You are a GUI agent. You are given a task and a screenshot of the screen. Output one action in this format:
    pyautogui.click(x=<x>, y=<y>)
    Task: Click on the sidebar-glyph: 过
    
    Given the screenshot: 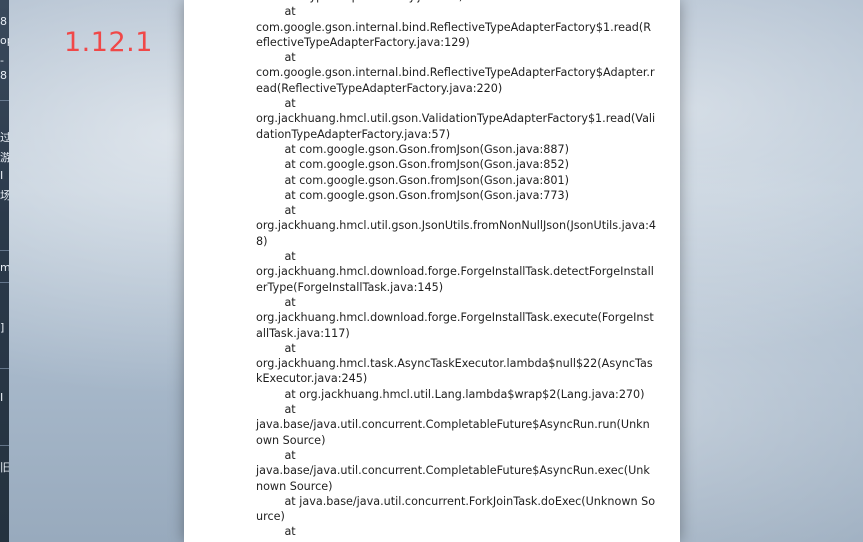 What is the action you would take?
    pyautogui.click(x=4, y=138)
    